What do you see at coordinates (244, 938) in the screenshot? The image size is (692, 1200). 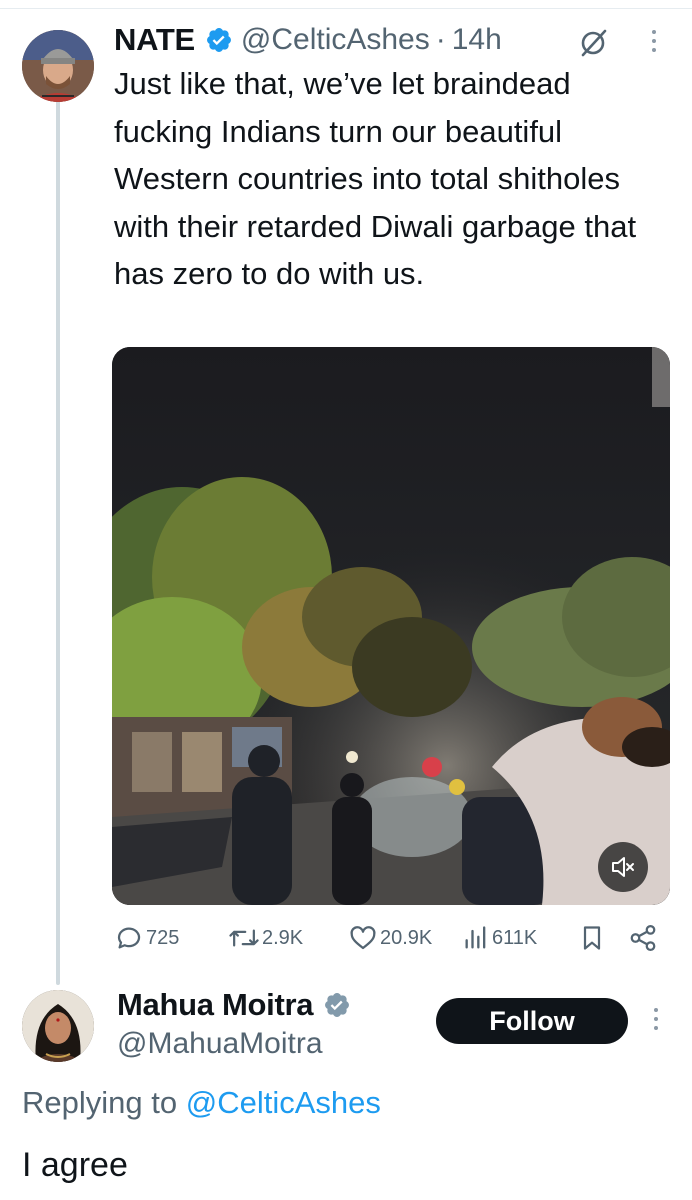 I see `repost-icon` at bounding box center [244, 938].